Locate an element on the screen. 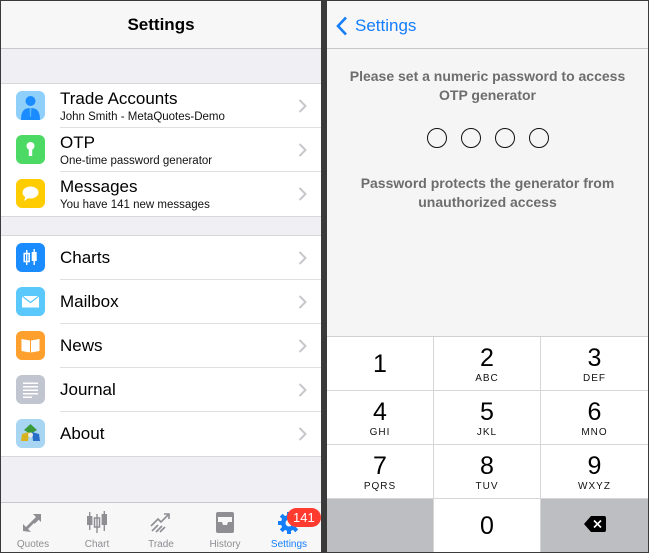 The image size is (649, 553). chevron-left-icon is located at coordinates (341, 26).